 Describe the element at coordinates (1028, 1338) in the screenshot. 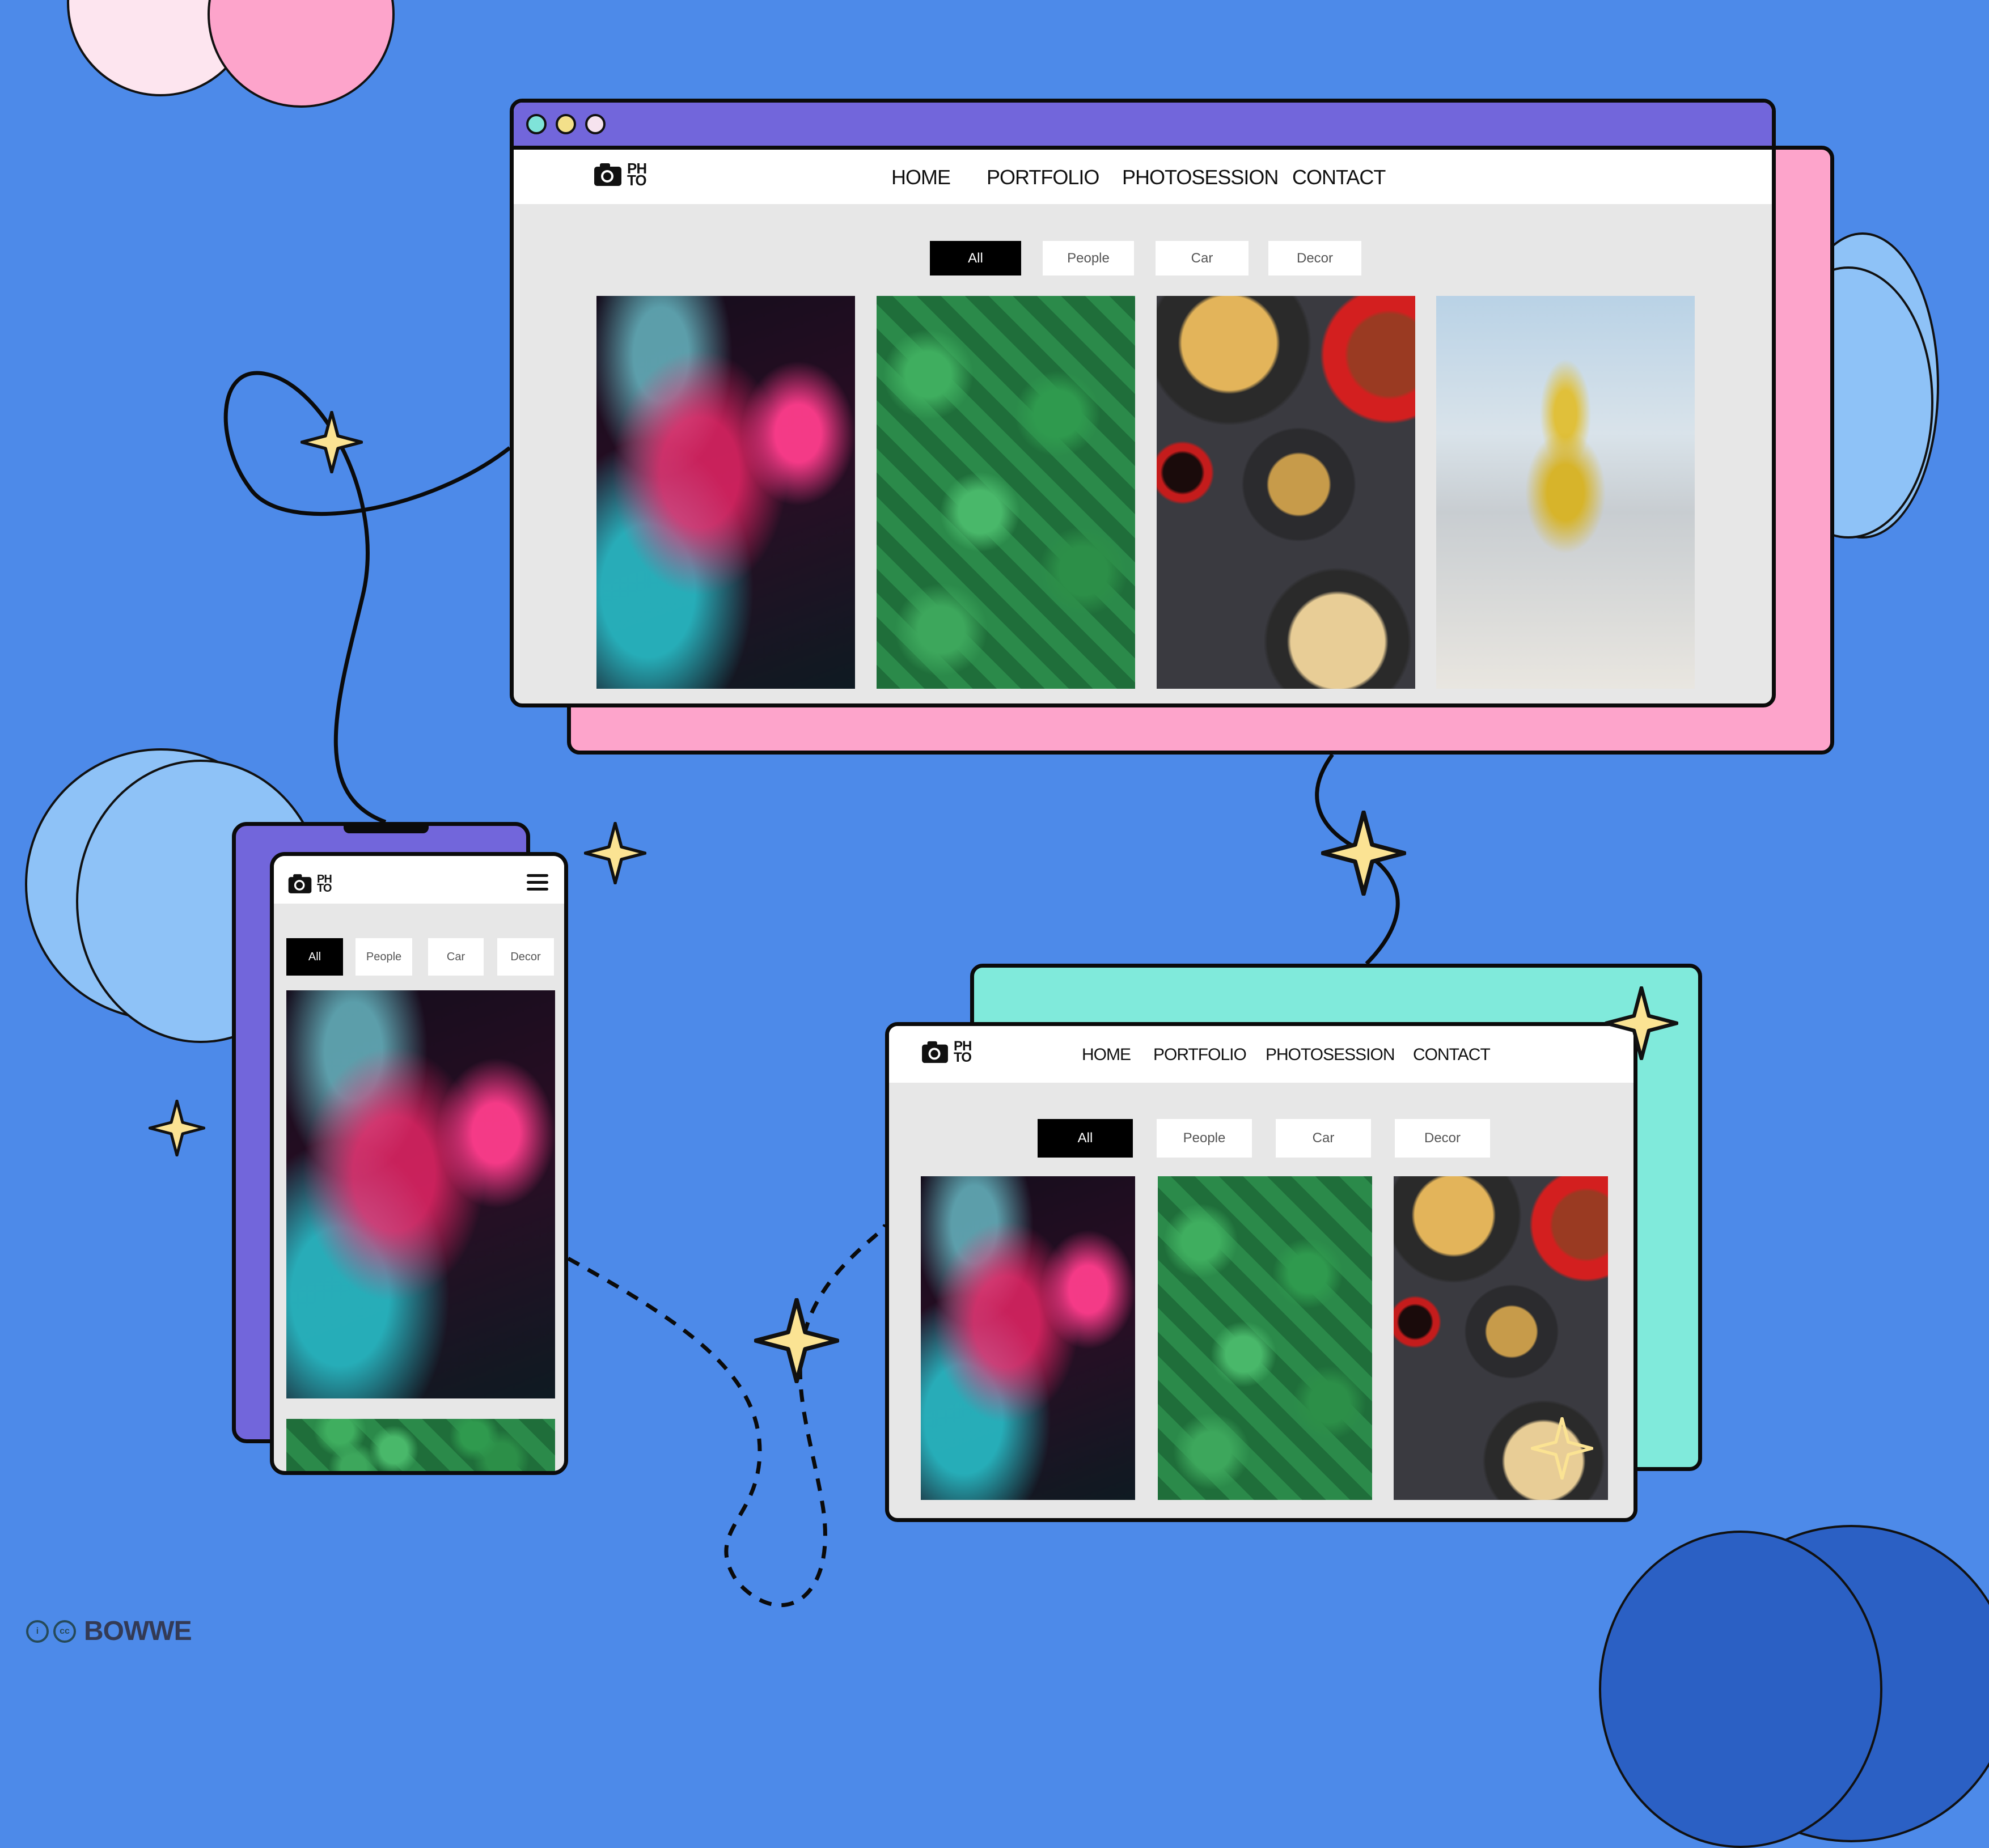

I see `tablet-photo-neon-portrait` at that location.